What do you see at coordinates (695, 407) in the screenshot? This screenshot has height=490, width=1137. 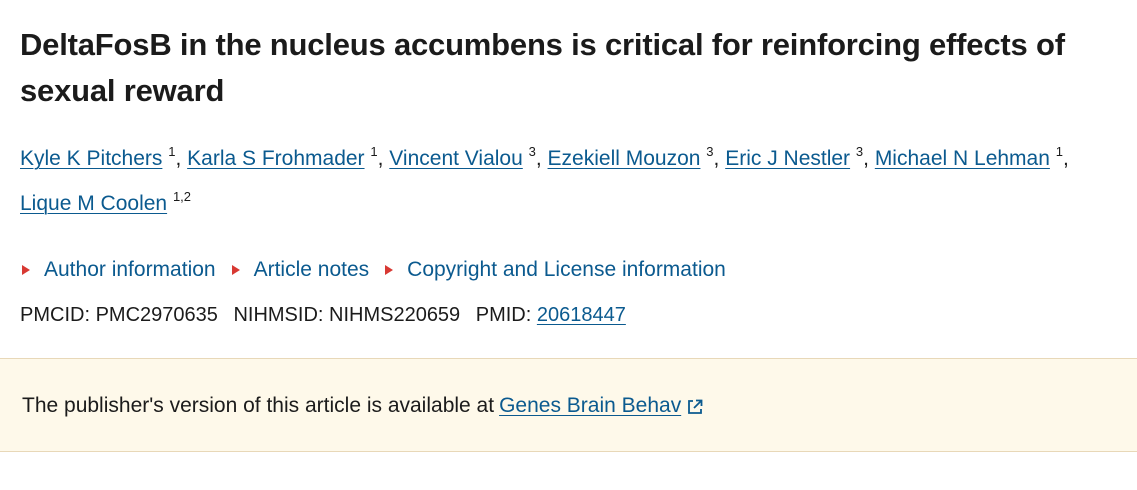 I see `external-link-icon` at bounding box center [695, 407].